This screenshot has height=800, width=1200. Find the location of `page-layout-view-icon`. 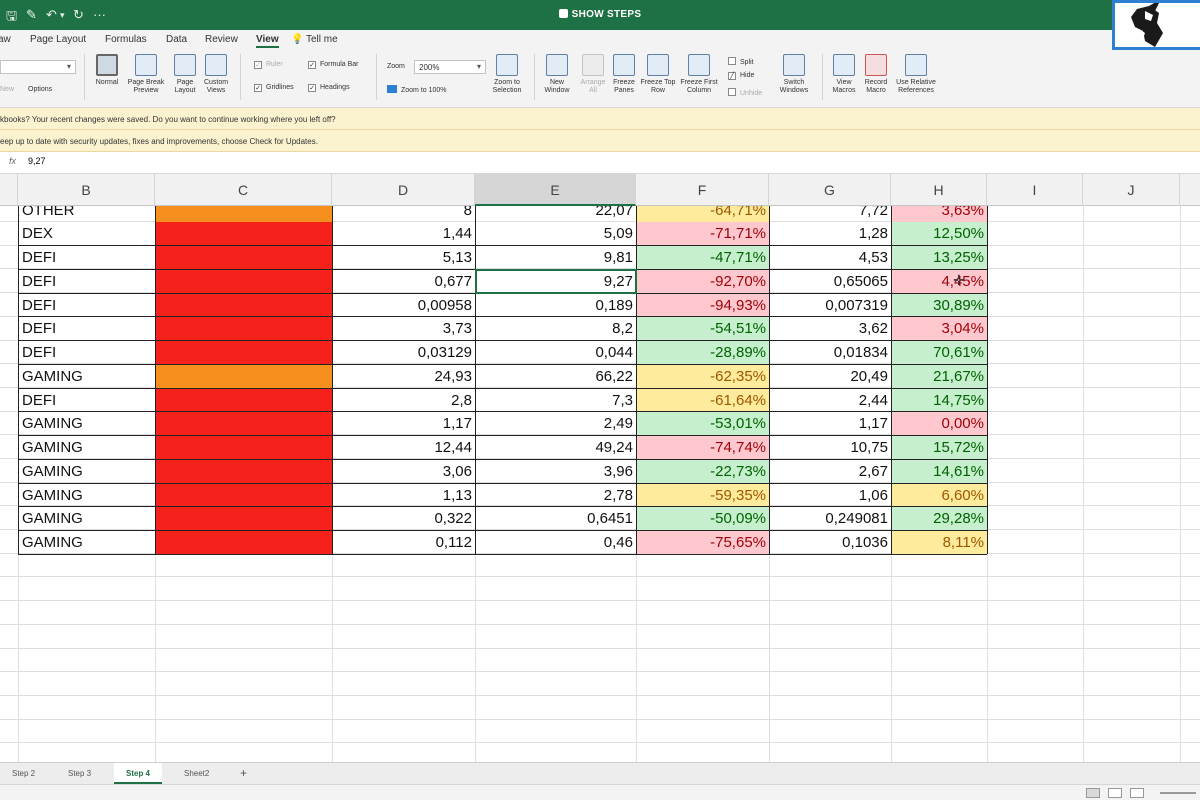

page-layout-view-icon is located at coordinates (1115, 793).